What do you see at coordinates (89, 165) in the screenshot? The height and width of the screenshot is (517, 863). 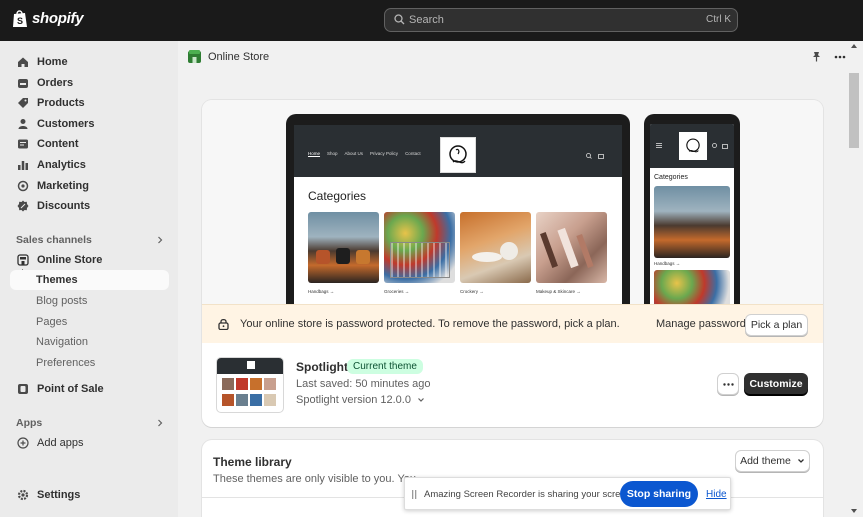 I see `sidebar-item-analytics: Analytics` at bounding box center [89, 165].